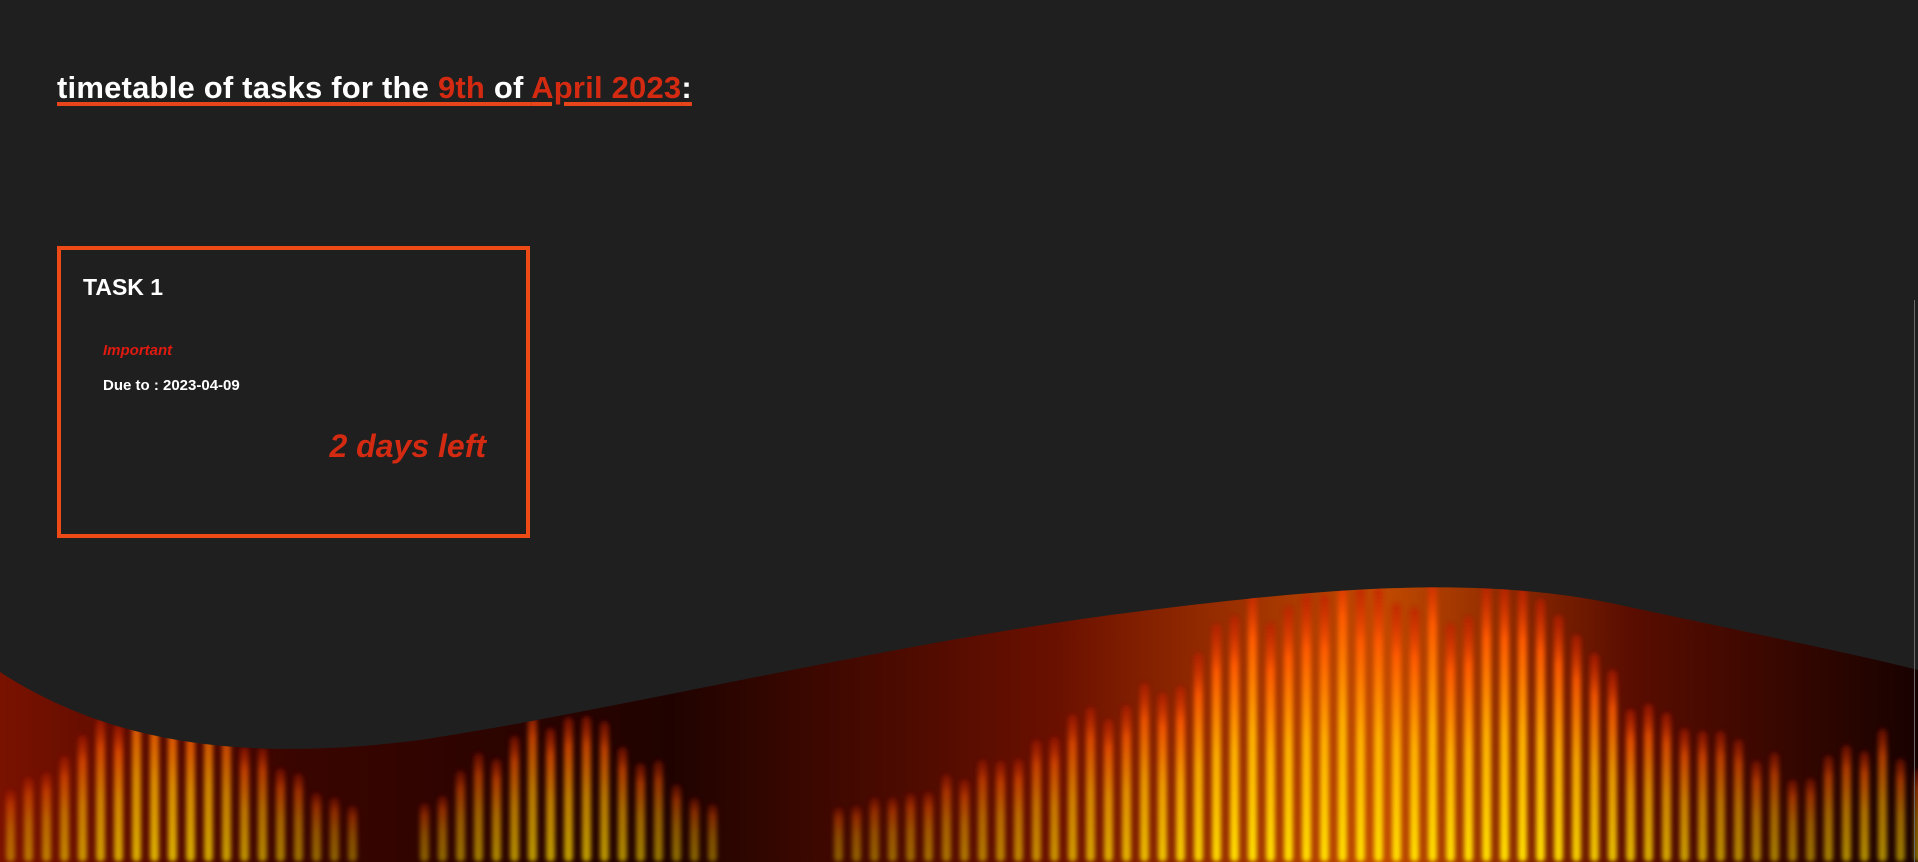 The height and width of the screenshot is (862, 1918). What do you see at coordinates (686, 87) in the screenshot?
I see `title-suffix: :` at bounding box center [686, 87].